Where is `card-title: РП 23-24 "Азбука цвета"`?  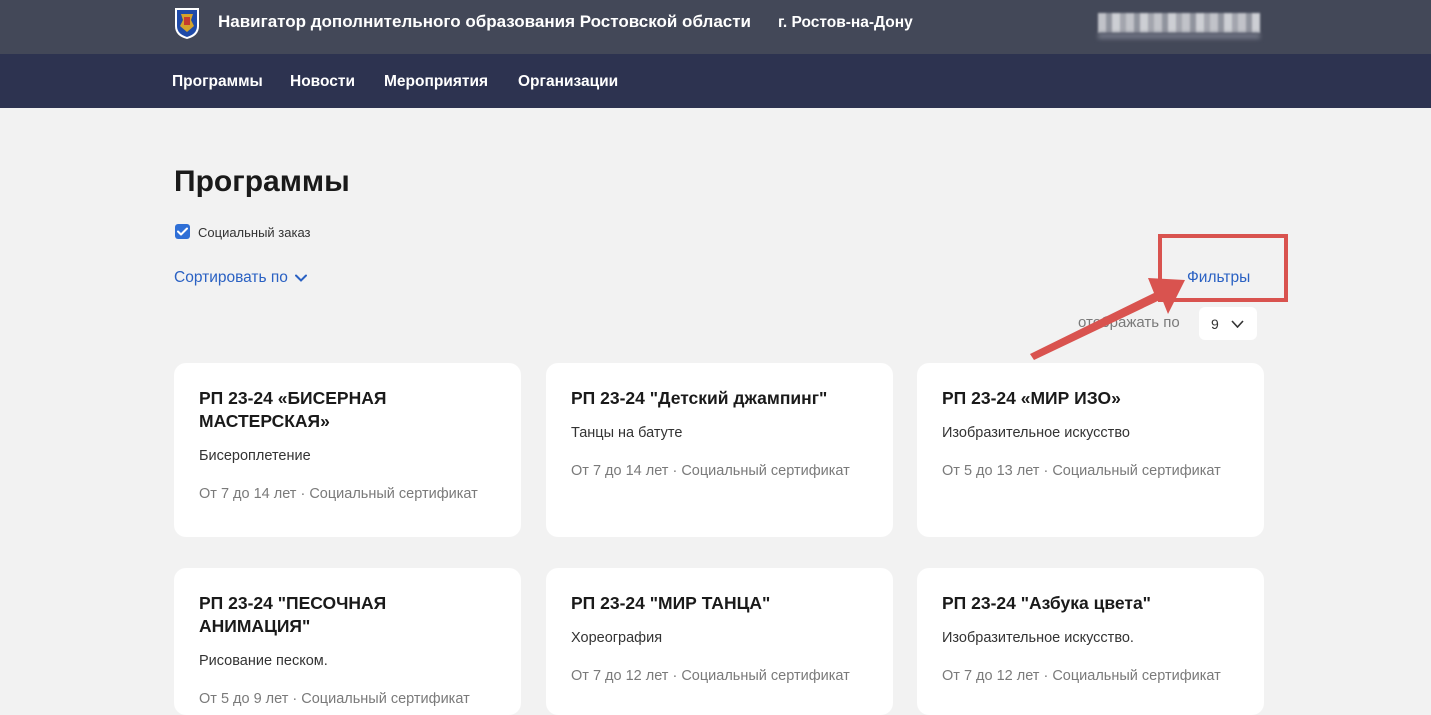 card-title: РП 23-24 "Азбука цвета" is located at coordinates (1090, 603).